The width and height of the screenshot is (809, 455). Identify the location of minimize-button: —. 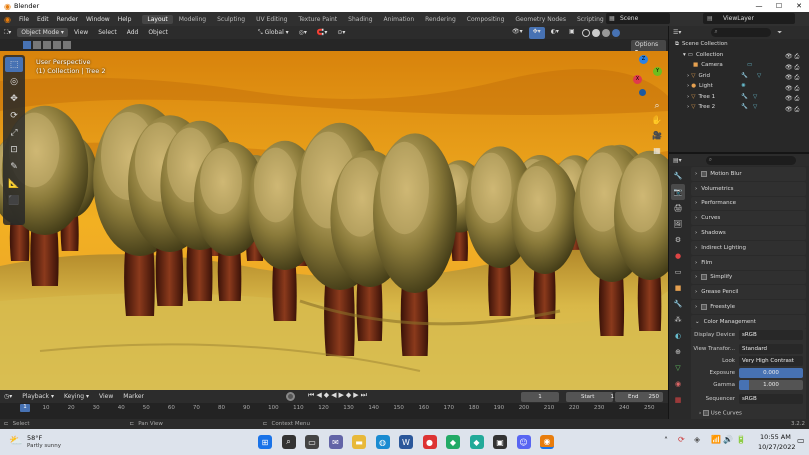
(759, 6).